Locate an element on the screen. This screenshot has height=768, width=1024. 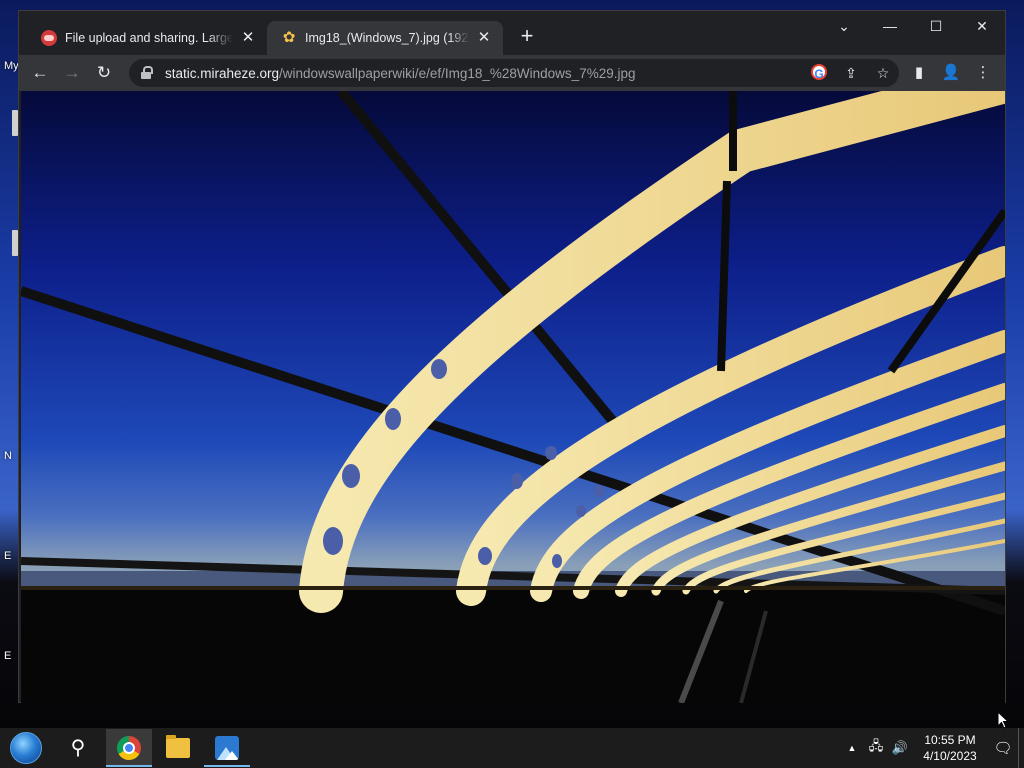
clock: 10:55 PM 4/10/2023 is located at coordinates (950, 748).